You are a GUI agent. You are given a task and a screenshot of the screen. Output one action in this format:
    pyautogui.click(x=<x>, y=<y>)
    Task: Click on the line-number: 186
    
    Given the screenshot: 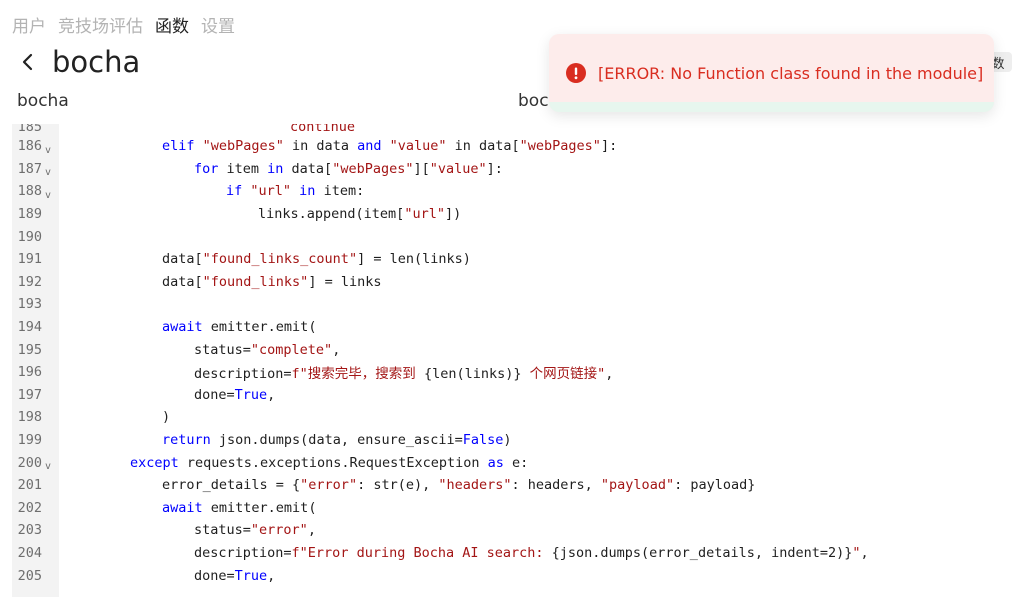 What is the action you would take?
    pyautogui.click(x=29, y=146)
    